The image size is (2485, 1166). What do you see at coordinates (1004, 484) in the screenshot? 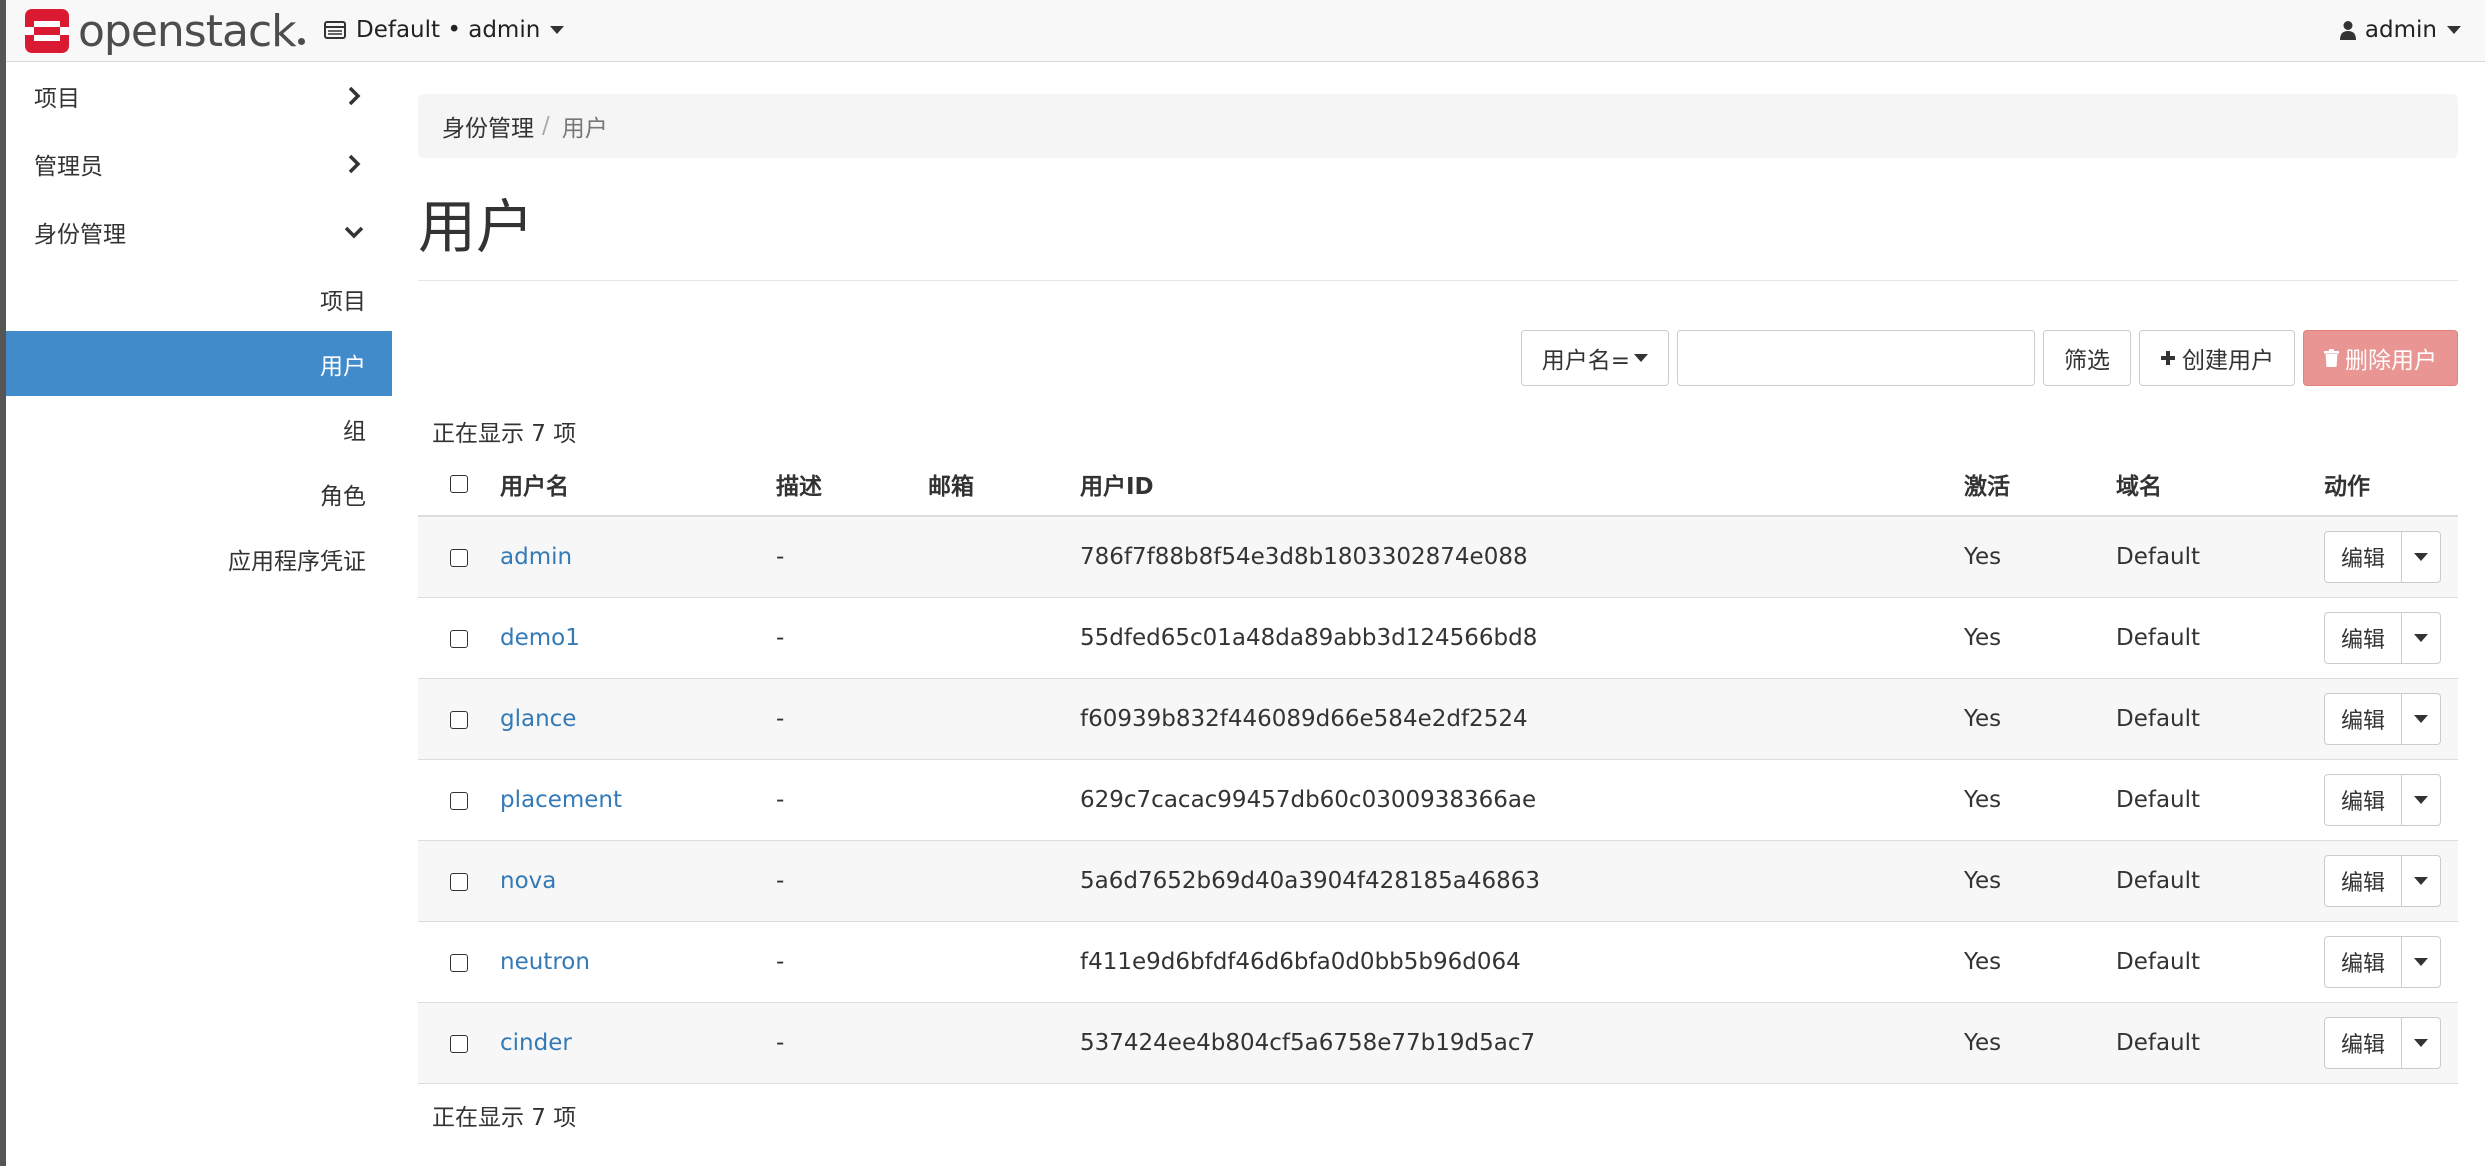
I see `column-header-email: 邮箱` at bounding box center [1004, 484].